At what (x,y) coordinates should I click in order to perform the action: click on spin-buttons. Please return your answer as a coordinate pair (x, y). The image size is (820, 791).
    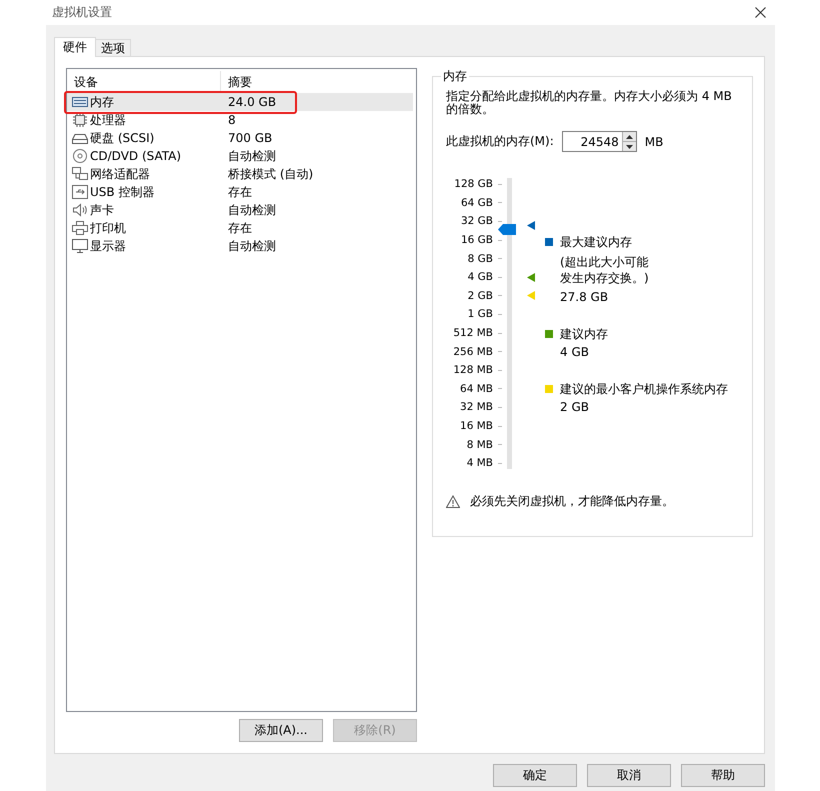
    Looking at the image, I should click on (629, 141).